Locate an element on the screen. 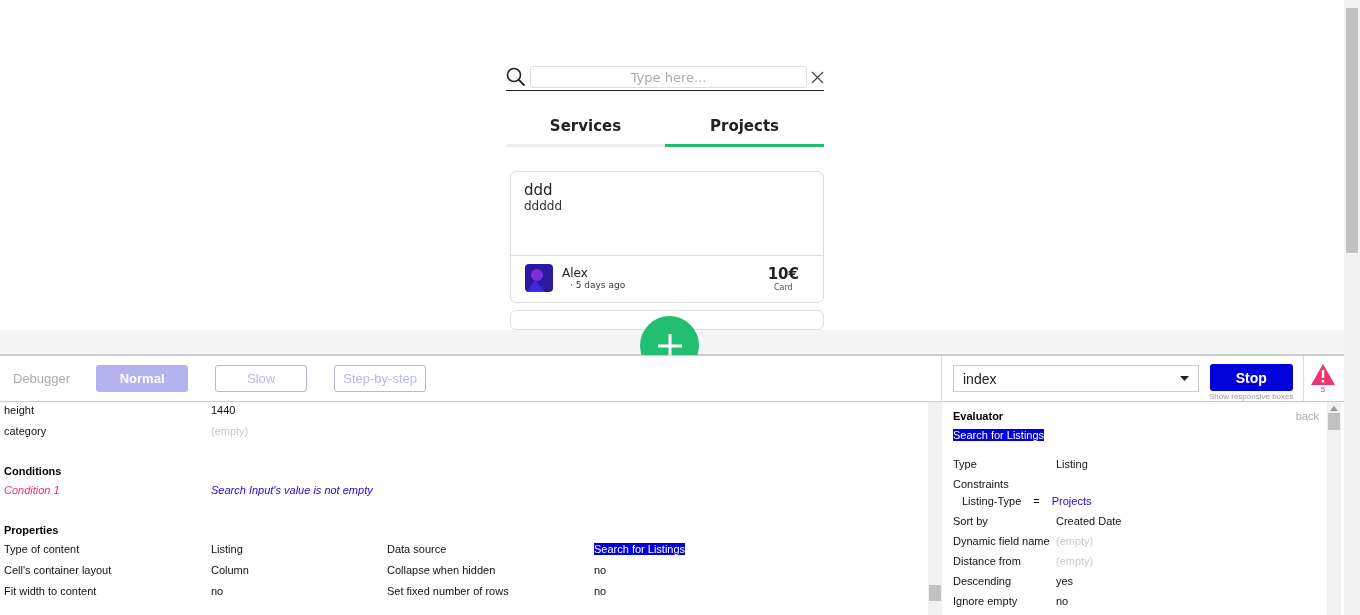 The image size is (1360, 615). evaluator-label: Type is located at coordinates (965, 464).